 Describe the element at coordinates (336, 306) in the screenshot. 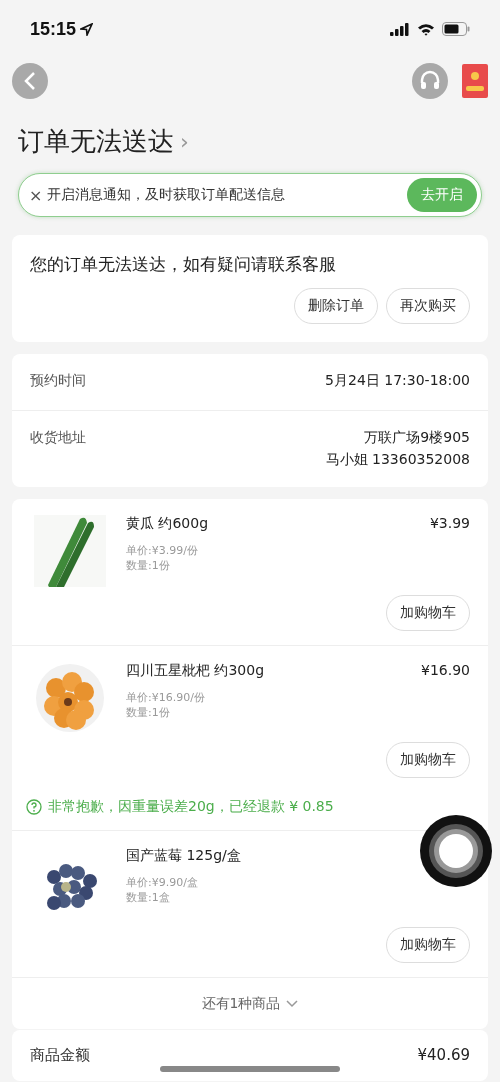

I see `action-button: 删除订单` at that location.